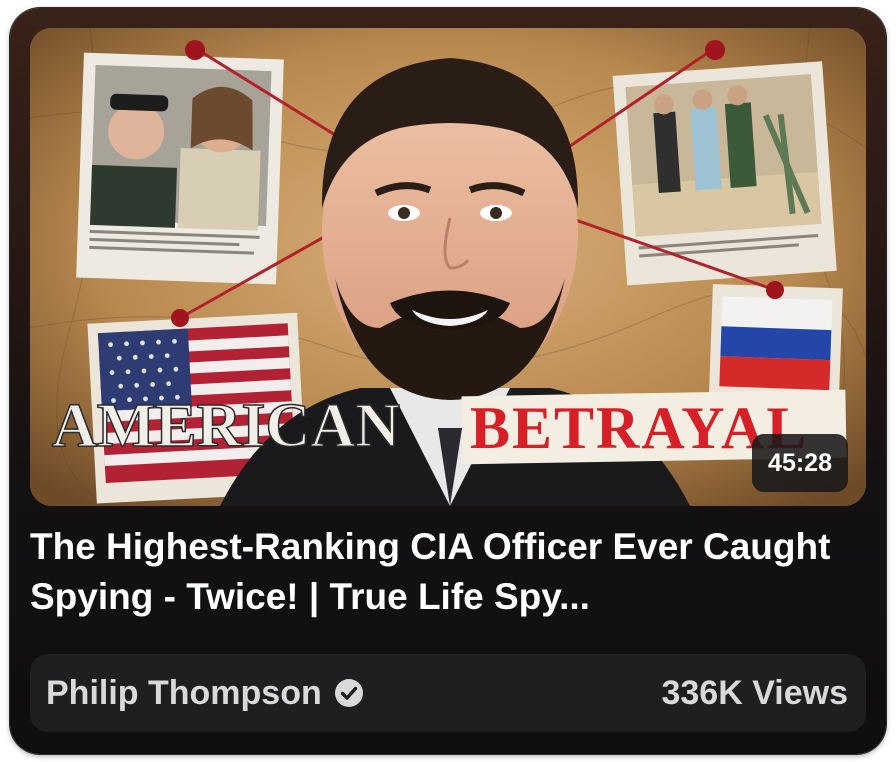 The height and width of the screenshot is (762, 896). What do you see at coordinates (800, 463) in the screenshot?
I see `duration-badge: 45:28` at bounding box center [800, 463].